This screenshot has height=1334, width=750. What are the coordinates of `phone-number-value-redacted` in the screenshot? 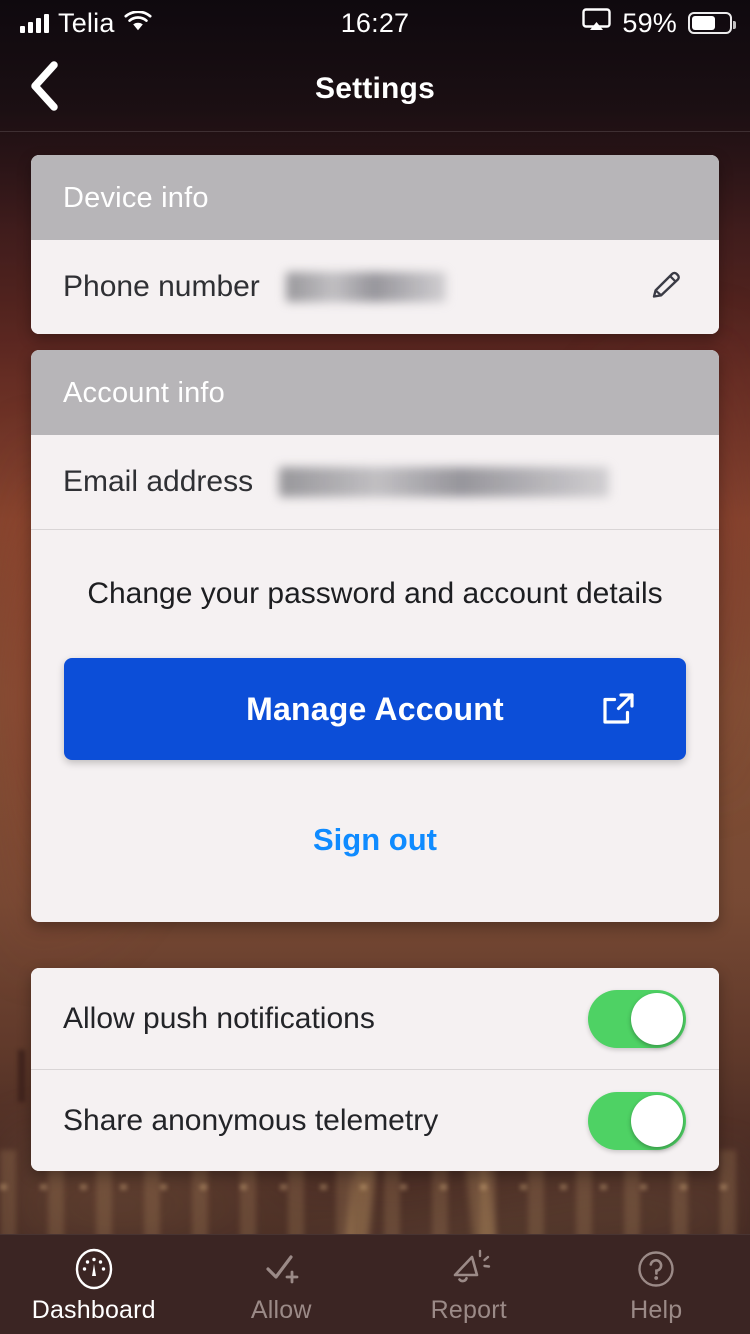 It's located at (365, 287).